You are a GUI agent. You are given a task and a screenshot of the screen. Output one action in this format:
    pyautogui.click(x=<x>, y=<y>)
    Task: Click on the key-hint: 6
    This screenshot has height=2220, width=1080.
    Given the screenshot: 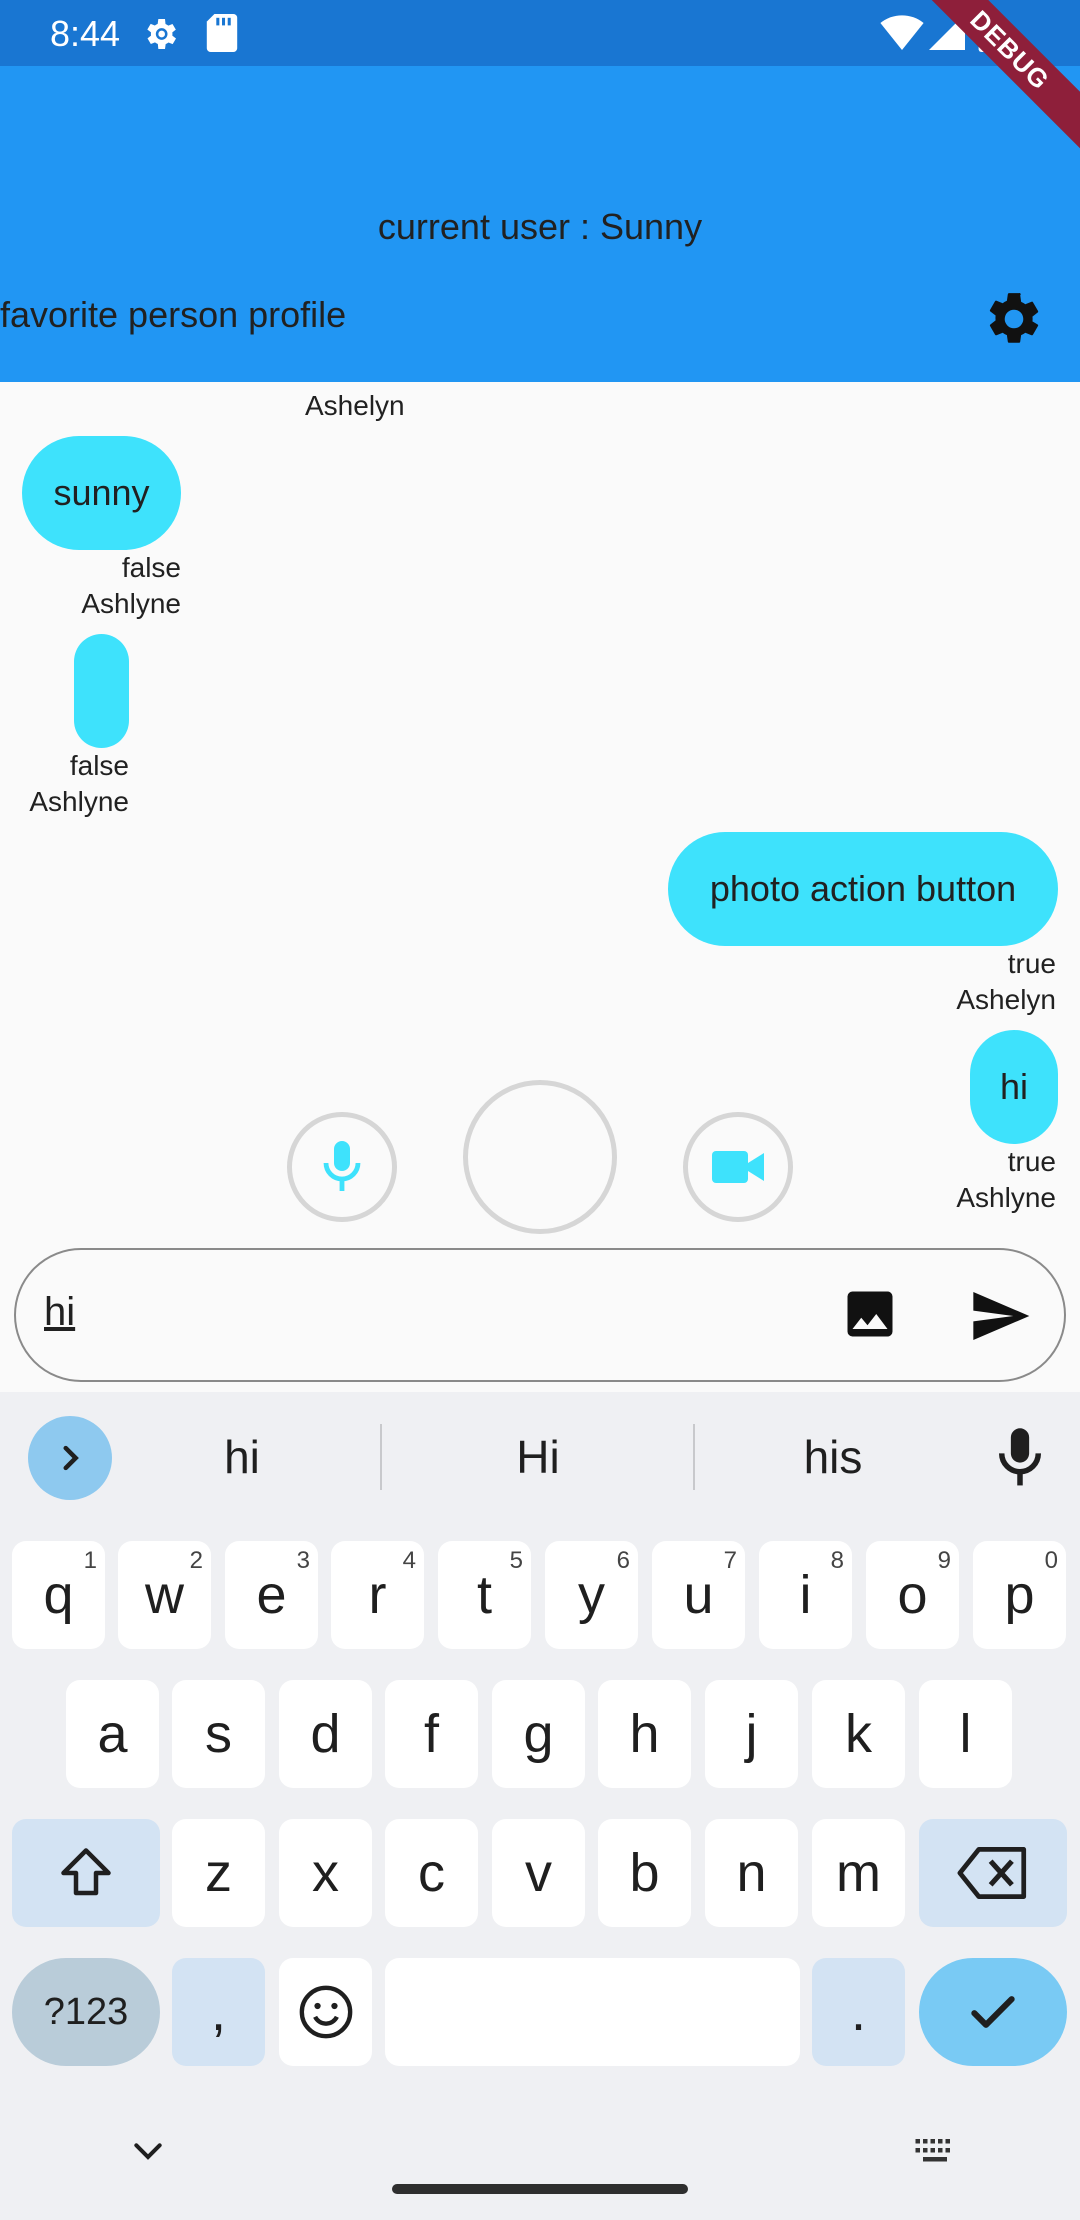 What is the action you would take?
    pyautogui.click(x=623, y=1560)
    